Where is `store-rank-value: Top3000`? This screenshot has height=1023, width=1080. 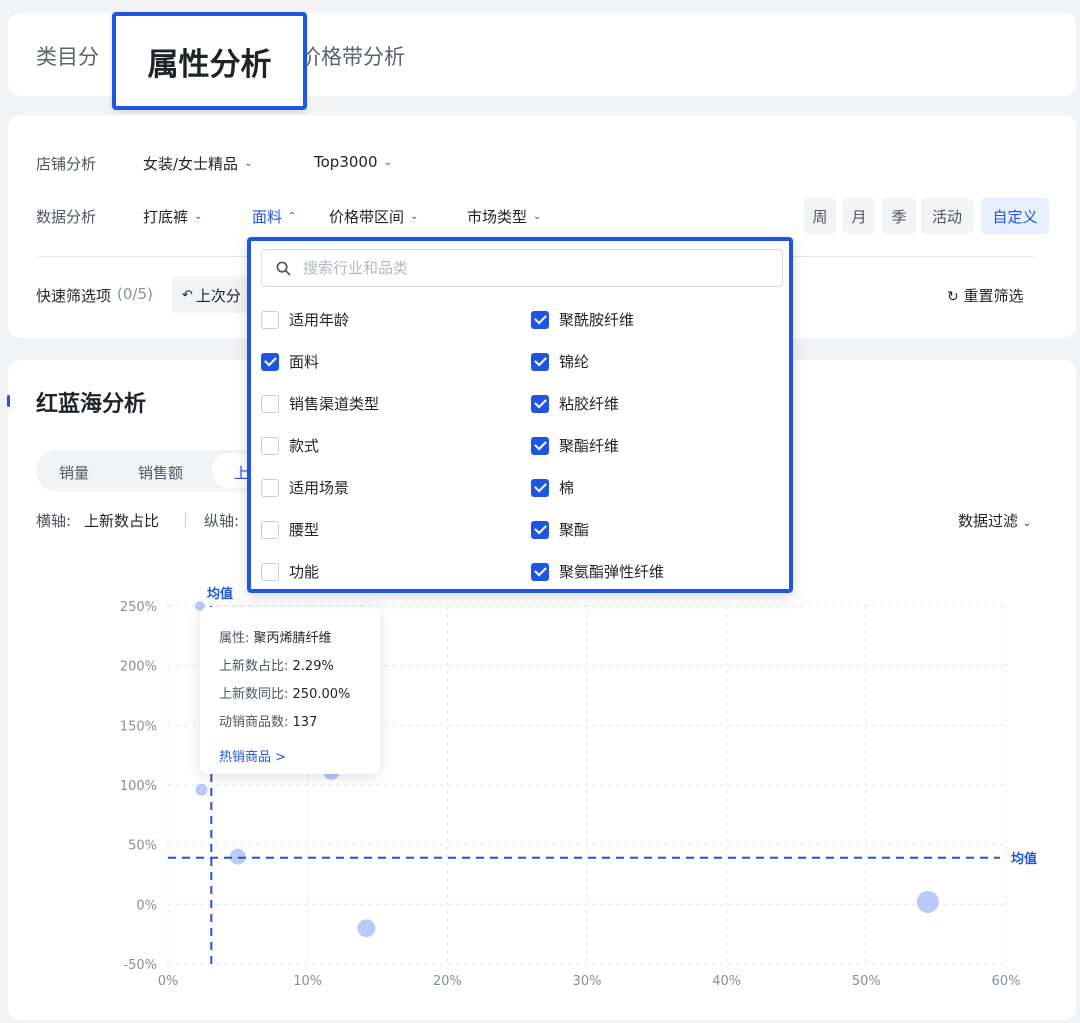 store-rank-value: Top3000 is located at coordinates (346, 162).